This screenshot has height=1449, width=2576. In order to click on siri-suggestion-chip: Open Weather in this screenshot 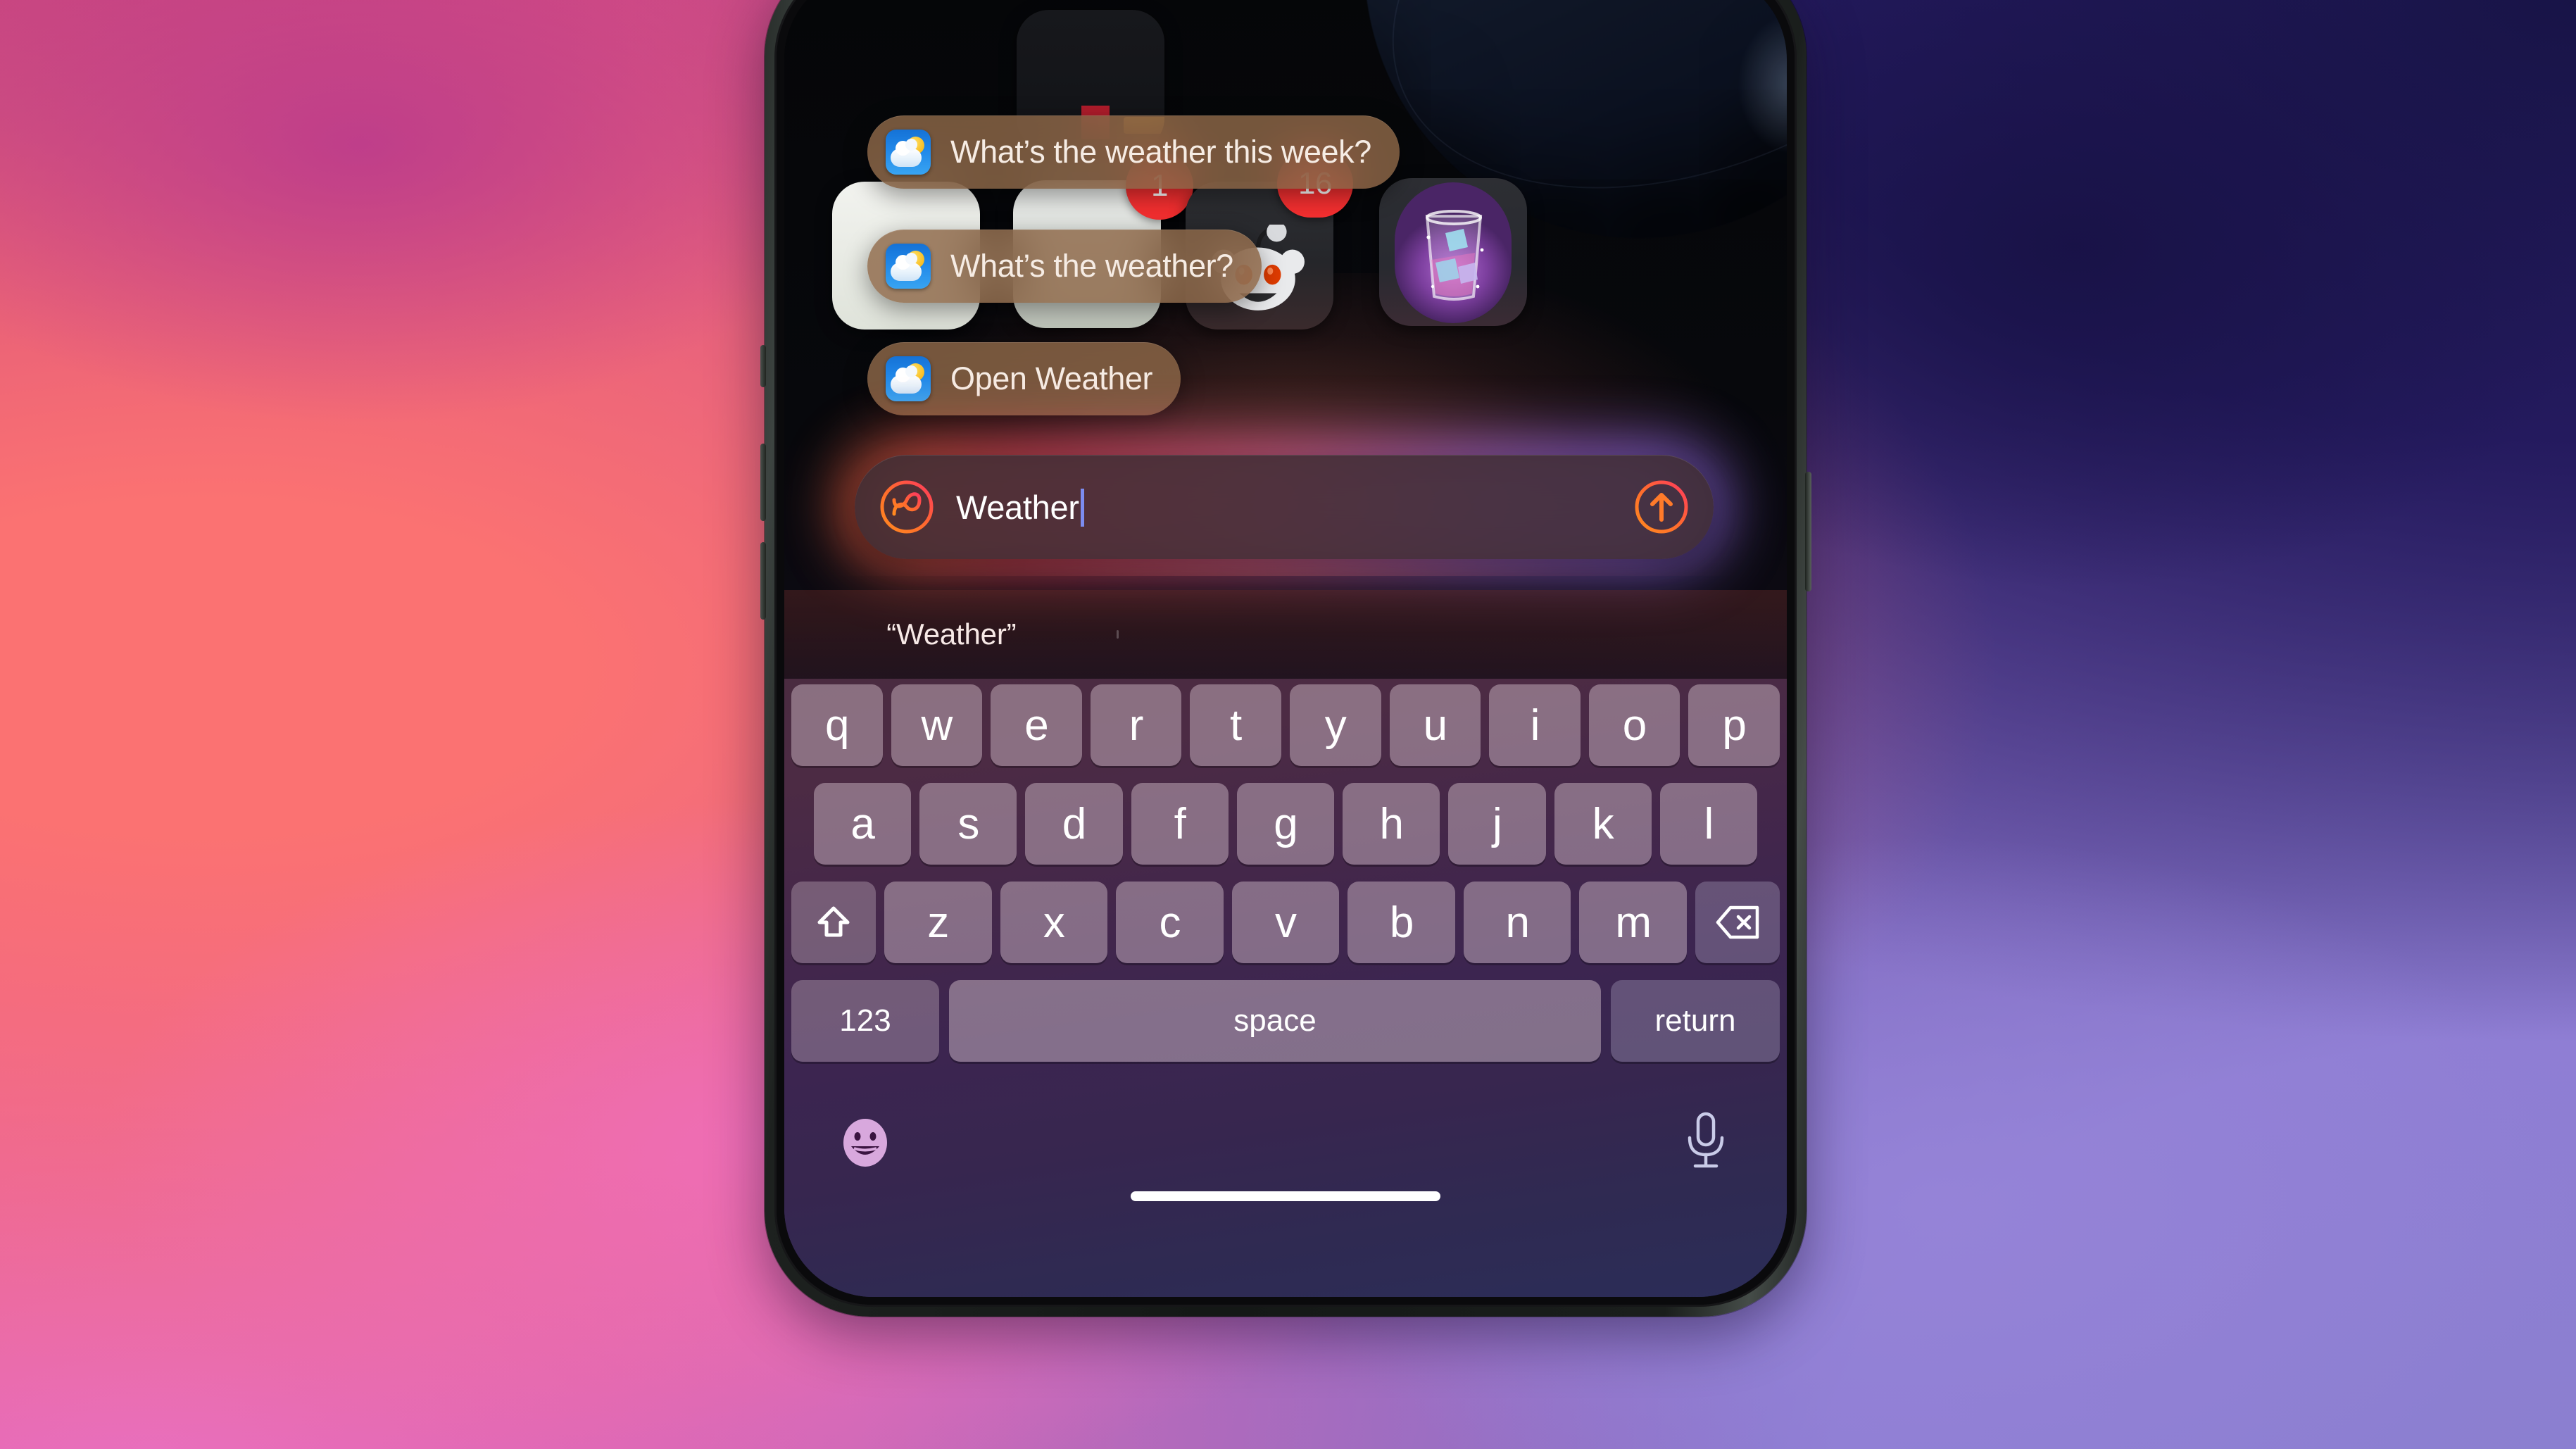, I will do `click(1024, 379)`.